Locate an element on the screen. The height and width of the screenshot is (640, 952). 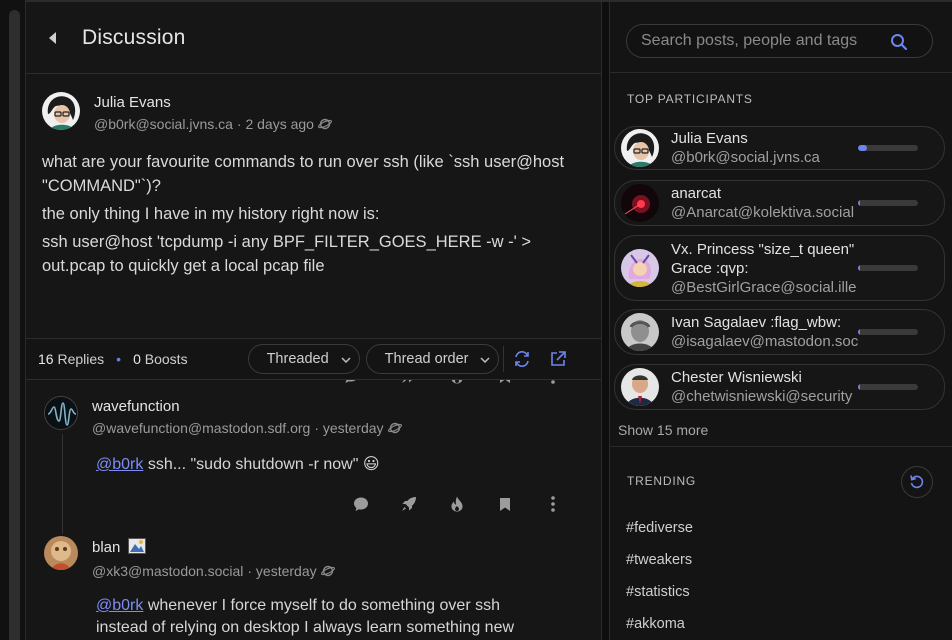
participant-name: Chester Wisniewski is located at coordinates (736, 377).